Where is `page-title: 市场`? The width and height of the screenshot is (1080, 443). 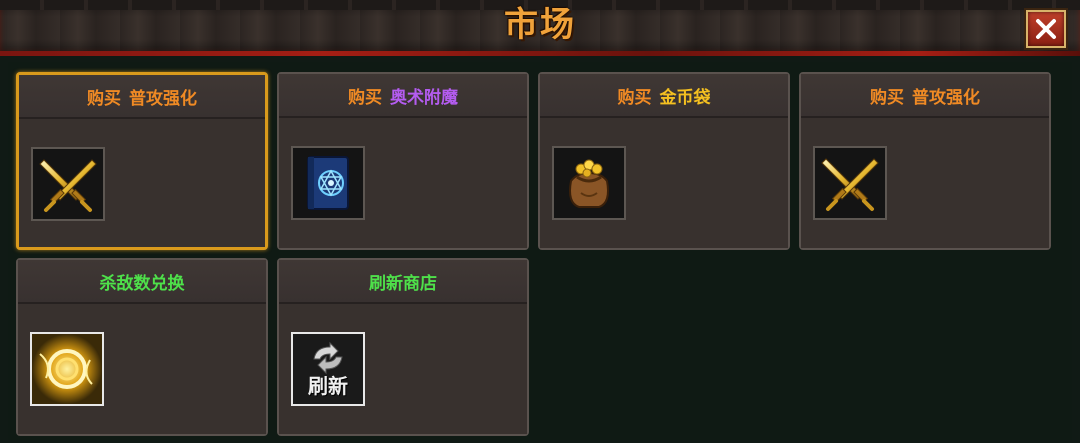
page-title: 市场 is located at coordinates (540, 25).